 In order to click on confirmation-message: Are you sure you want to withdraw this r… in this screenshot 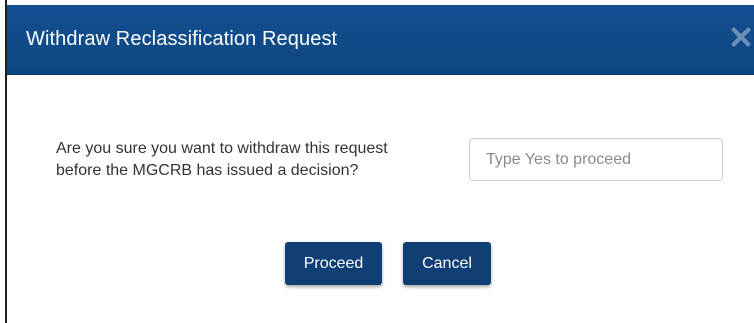, I will do `click(222, 159)`.